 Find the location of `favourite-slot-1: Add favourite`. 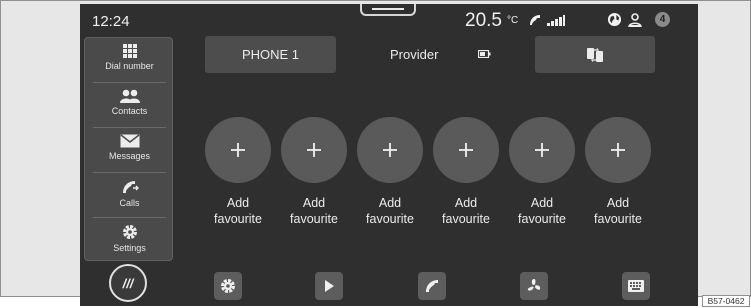

favourite-slot-1: Add favourite is located at coordinates (238, 172).